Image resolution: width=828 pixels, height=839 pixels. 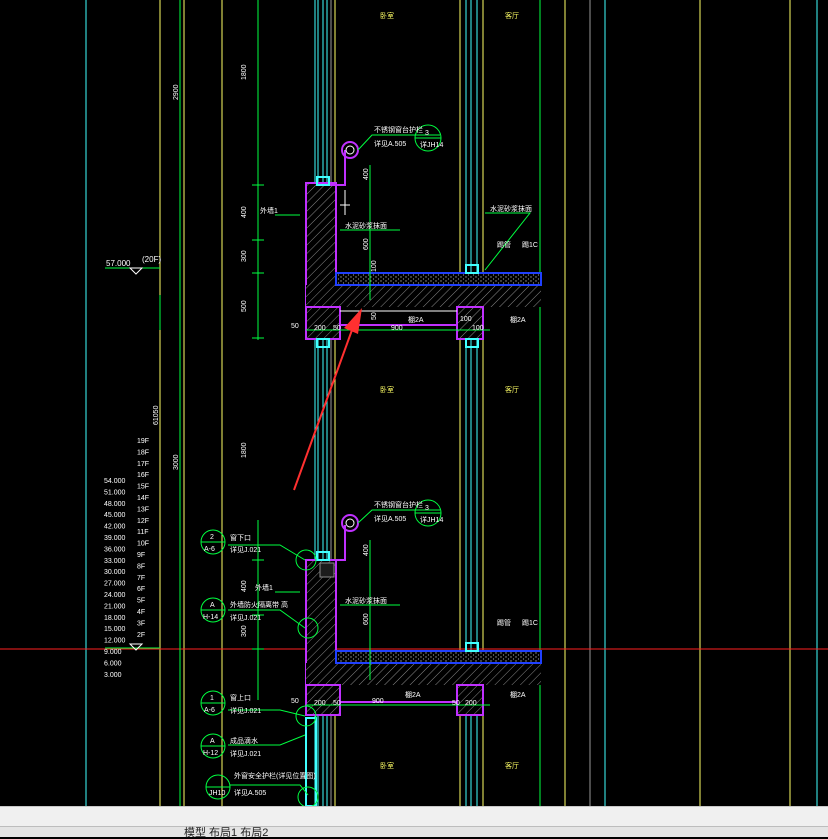 What do you see at coordinates (387, 15) in the screenshot?
I see `room-label-top-left: 卧室` at bounding box center [387, 15].